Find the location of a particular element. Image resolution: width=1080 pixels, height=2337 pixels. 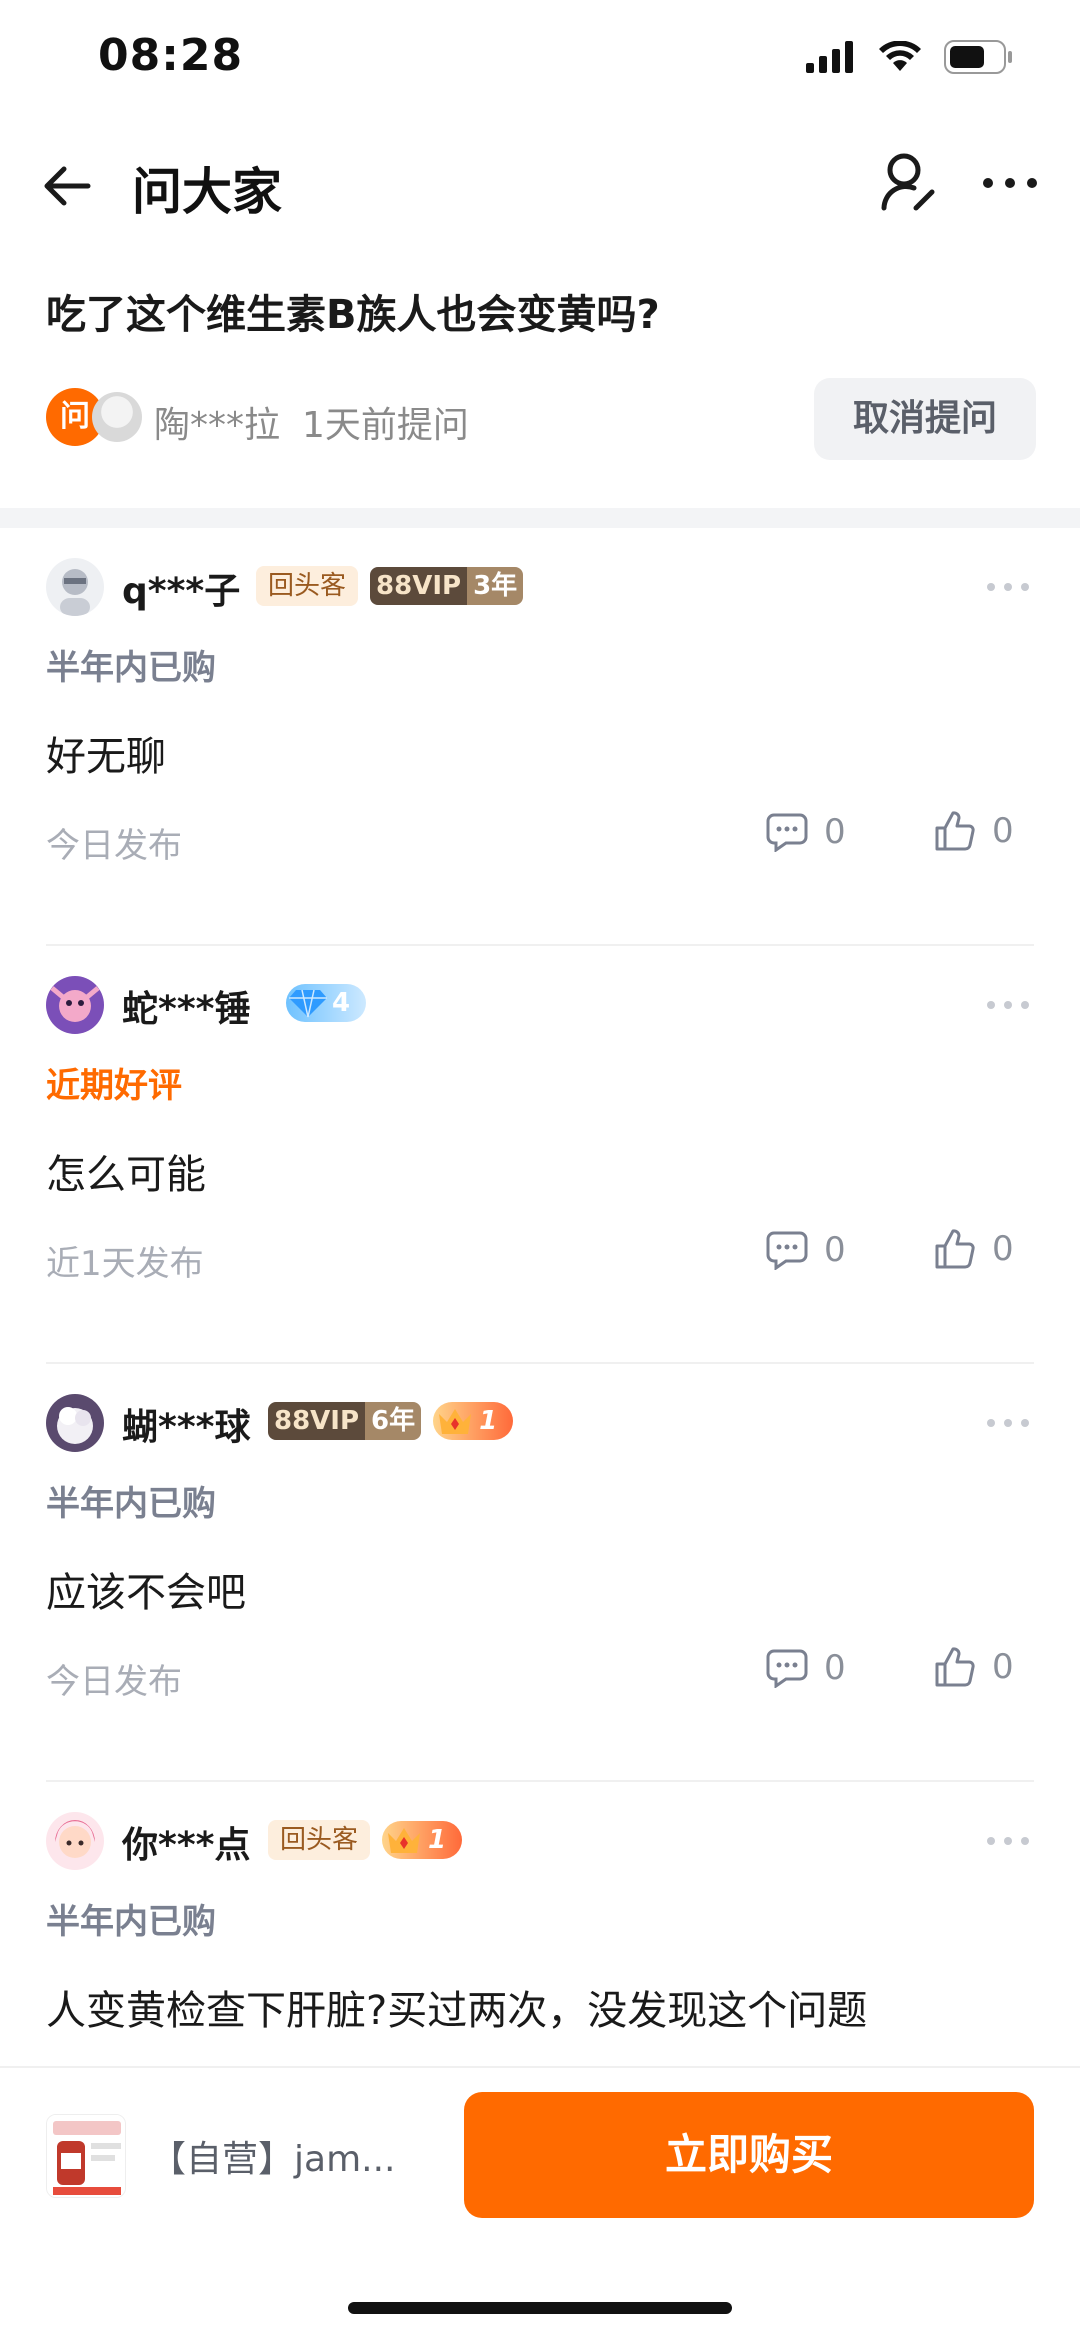

vip-badge: 88VIP 3年 is located at coordinates (447, 586).